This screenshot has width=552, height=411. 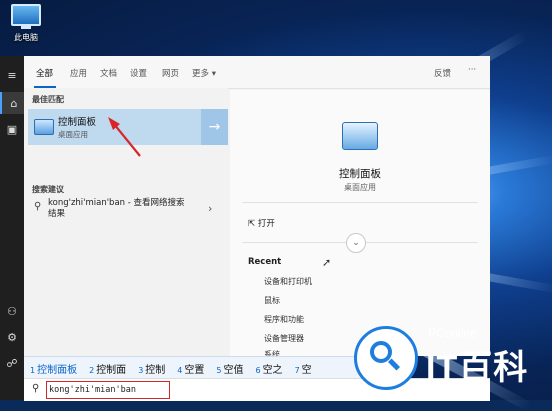 What do you see at coordinates (151, 368) in the screenshot?
I see `ime-candidate: 3 控制` at bounding box center [151, 368].